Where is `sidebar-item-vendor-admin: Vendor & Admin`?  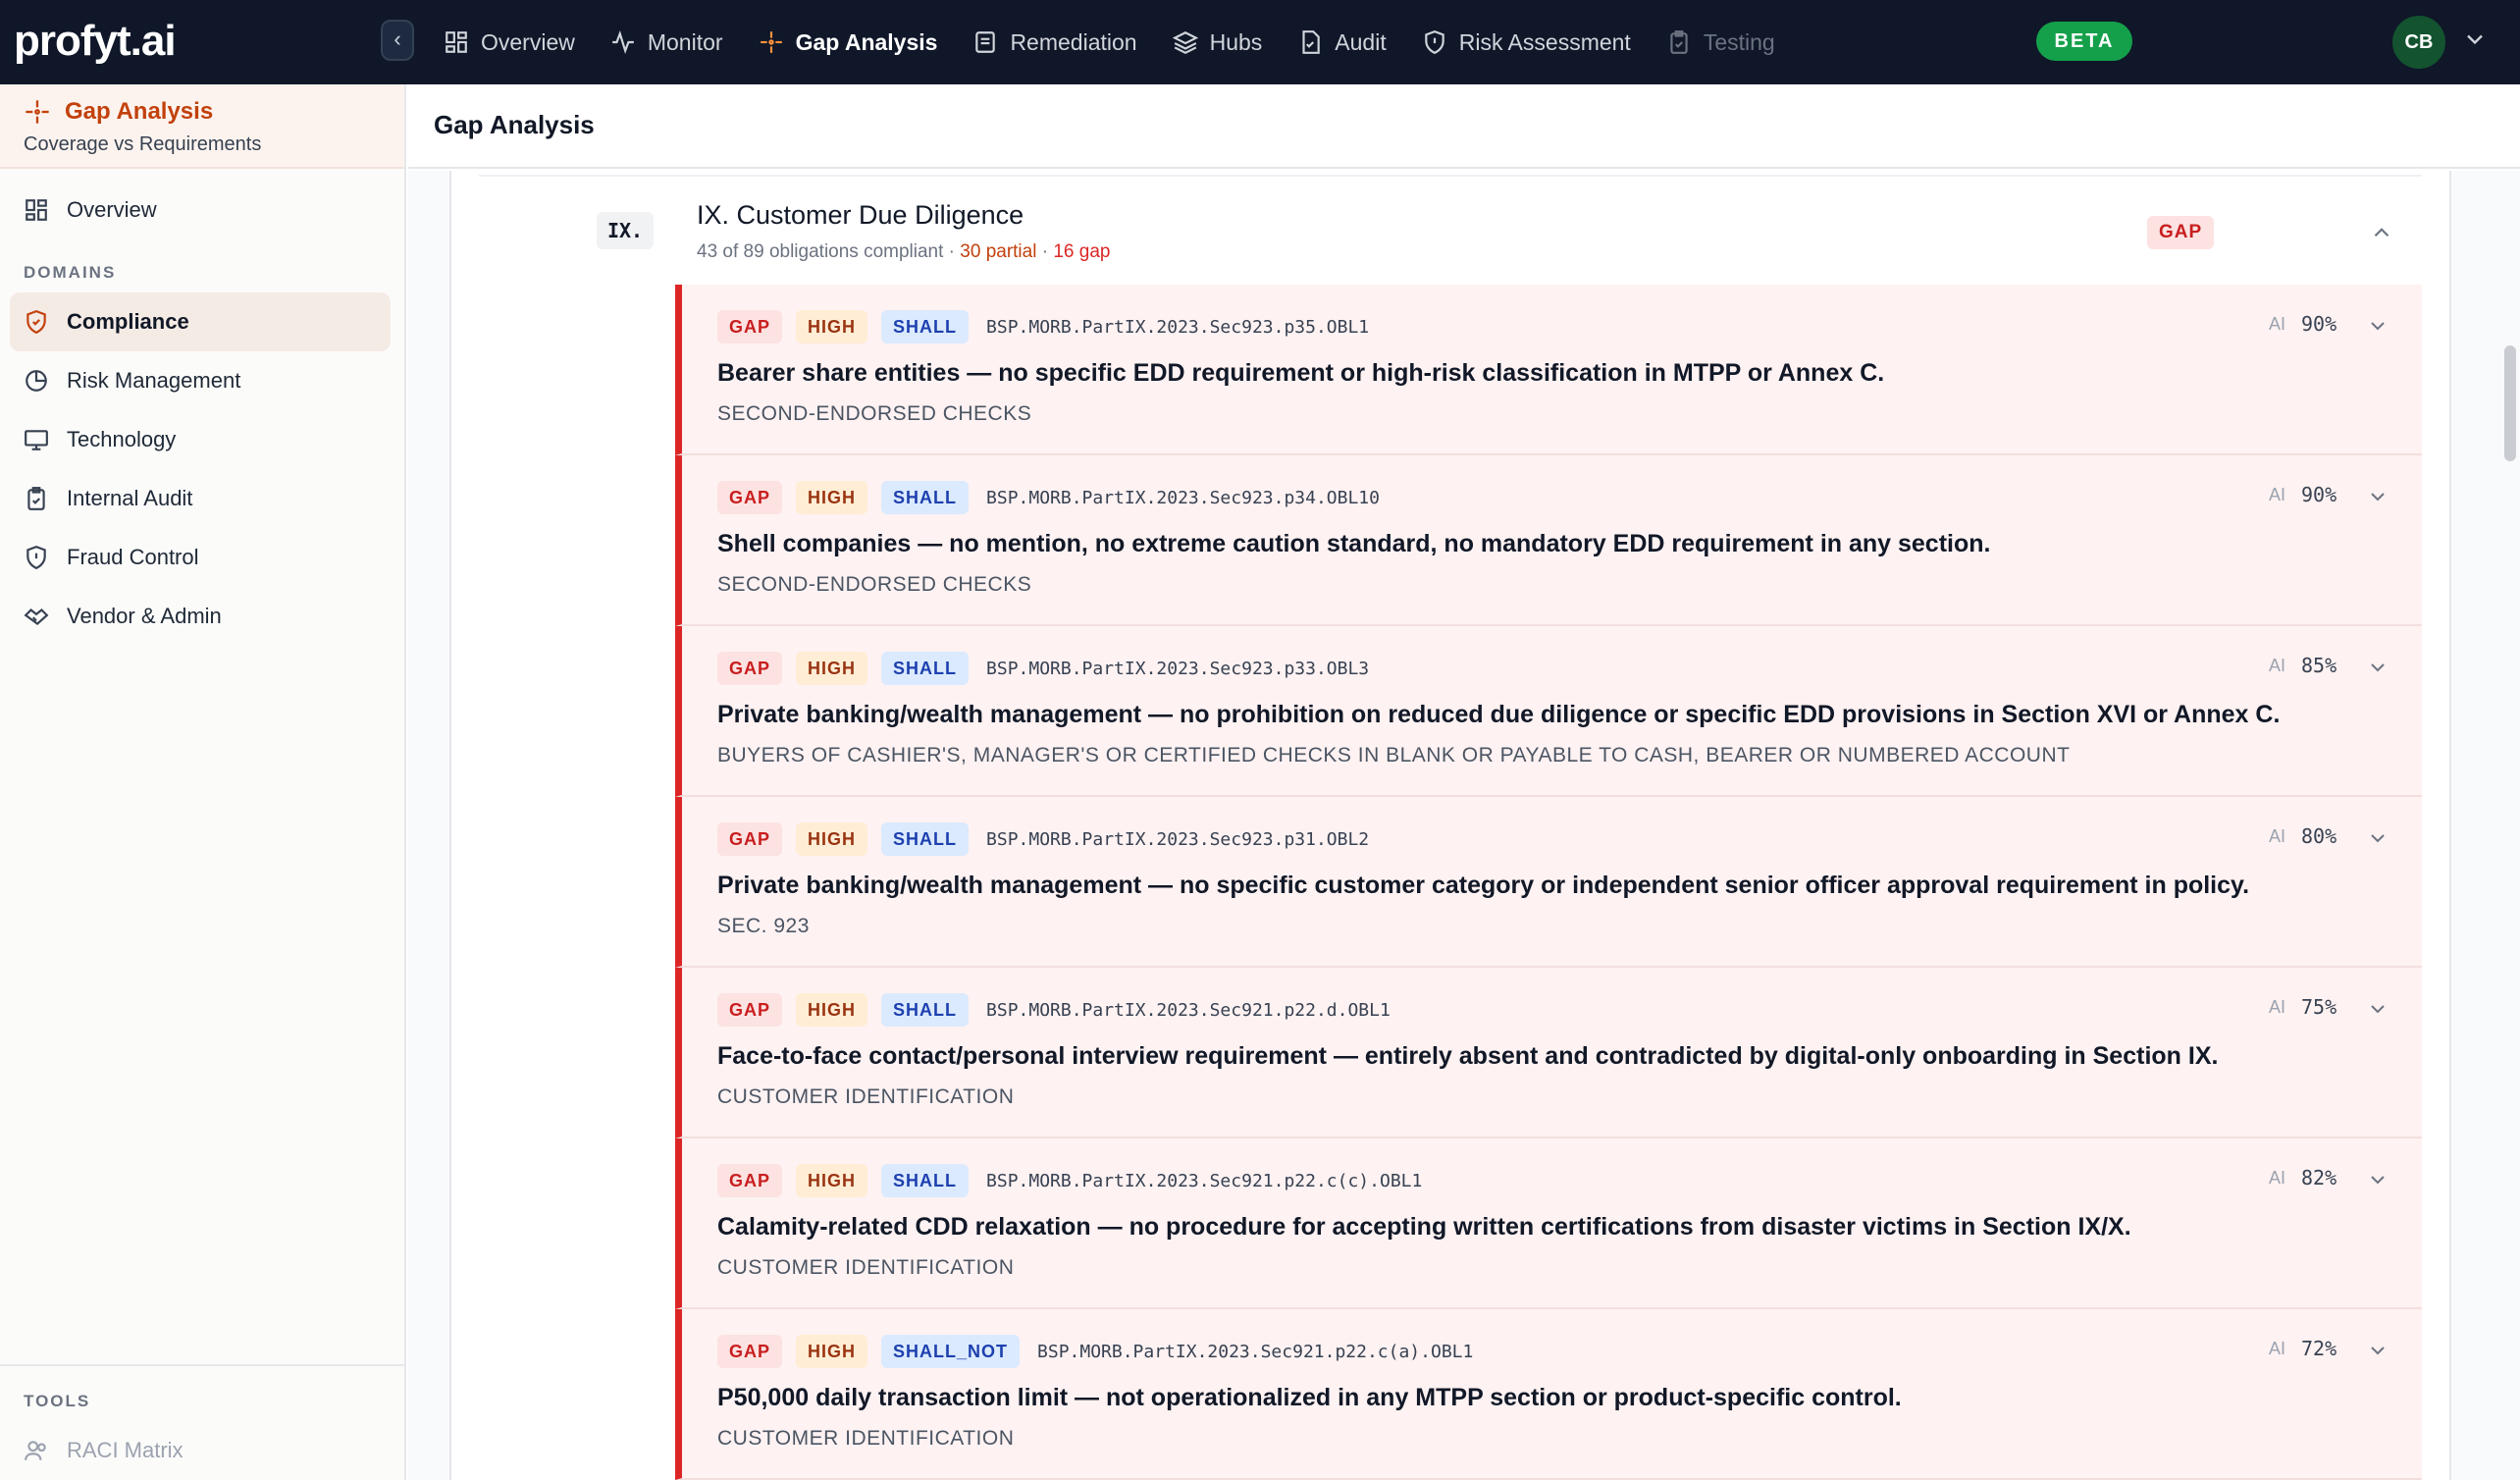
sidebar-item-vendor-admin: Vendor & Admin is located at coordinates (200, 616).